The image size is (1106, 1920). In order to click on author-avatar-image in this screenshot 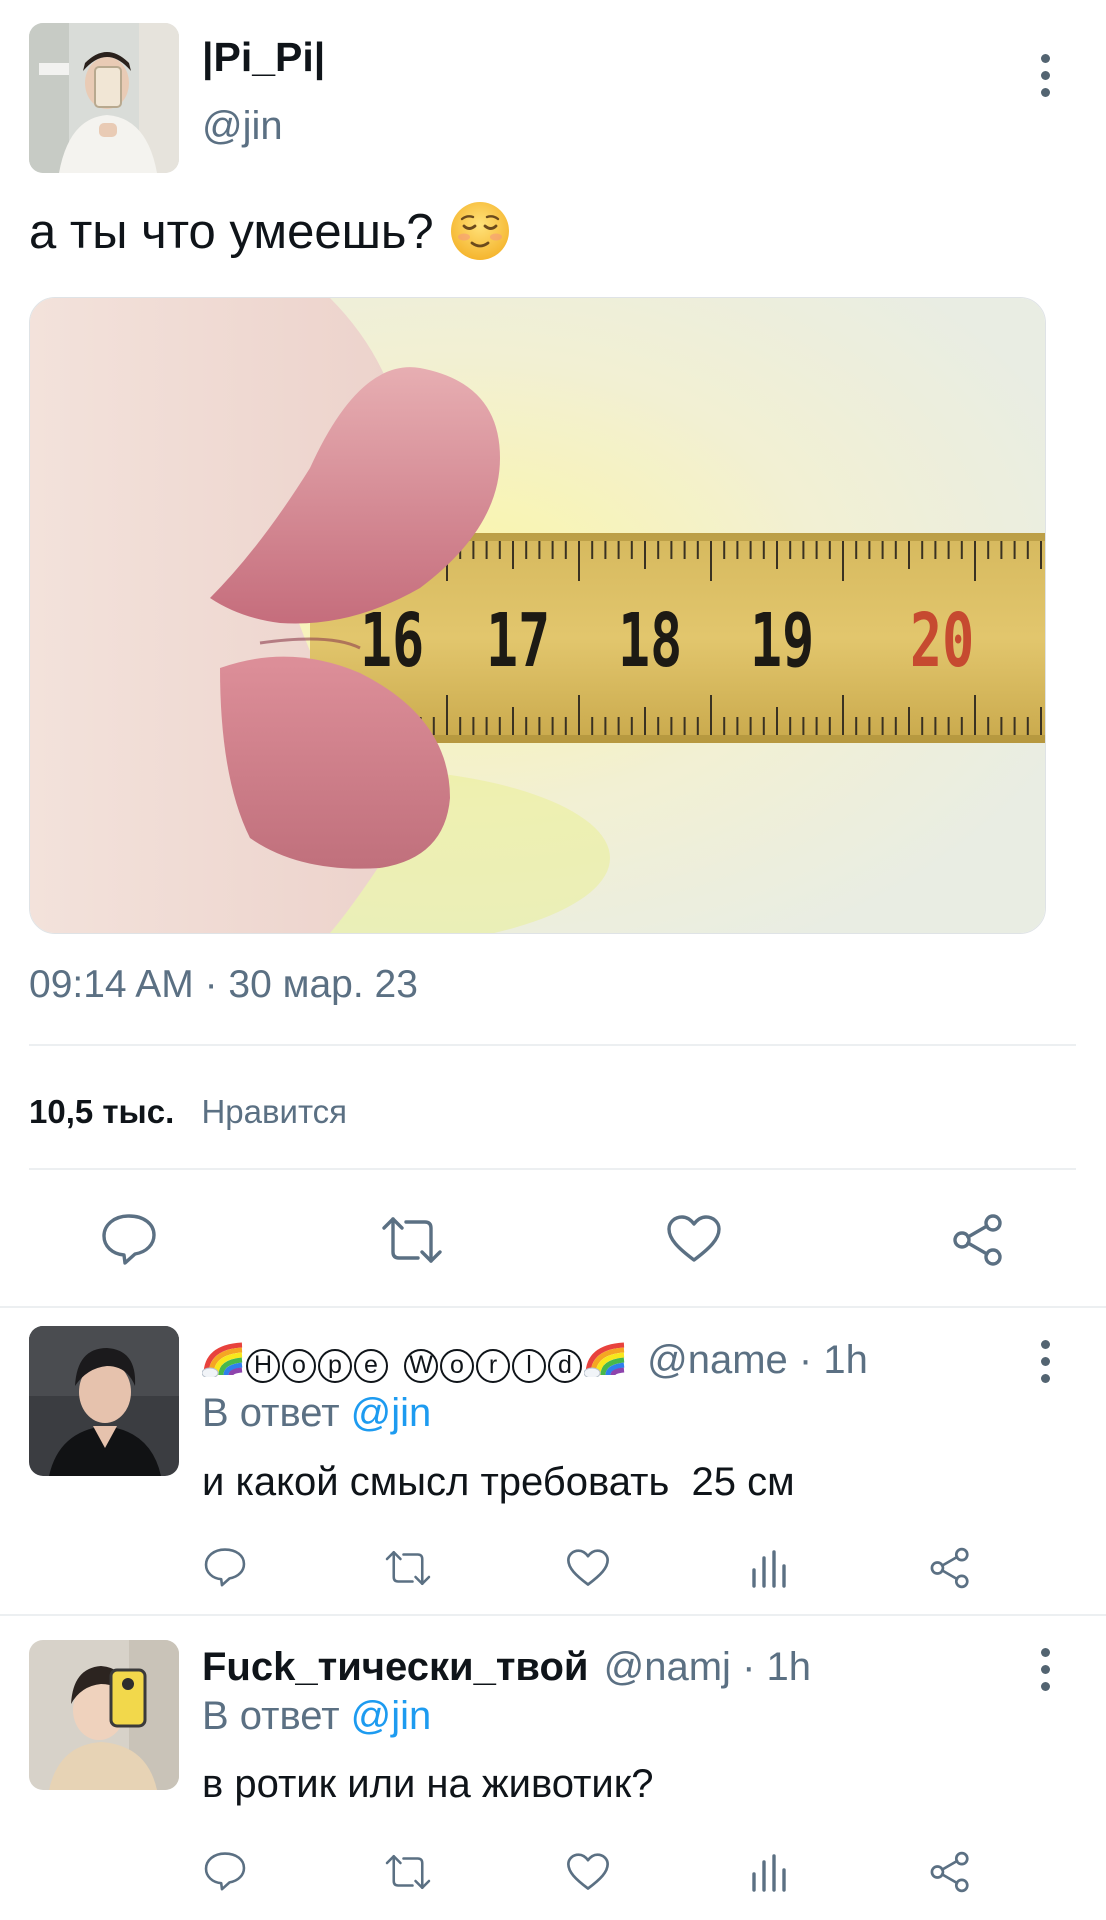, I will do `click(104, 98)`.